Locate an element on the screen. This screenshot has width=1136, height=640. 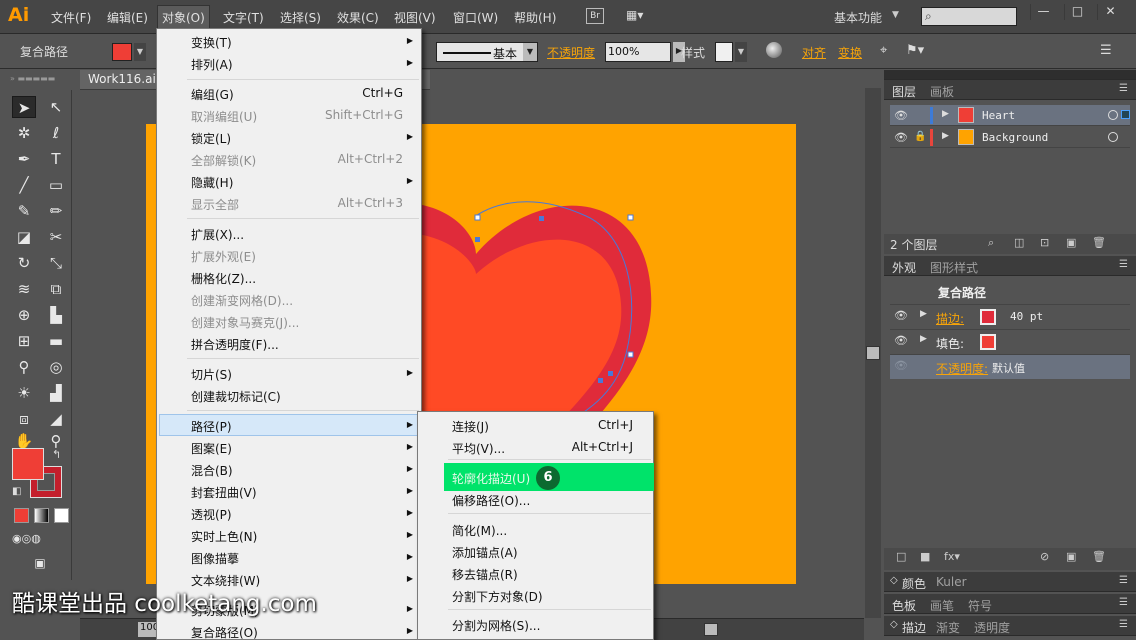
appearance-row-fill: 👁 ▶ 填色: is located at coordinates (1010, 341).